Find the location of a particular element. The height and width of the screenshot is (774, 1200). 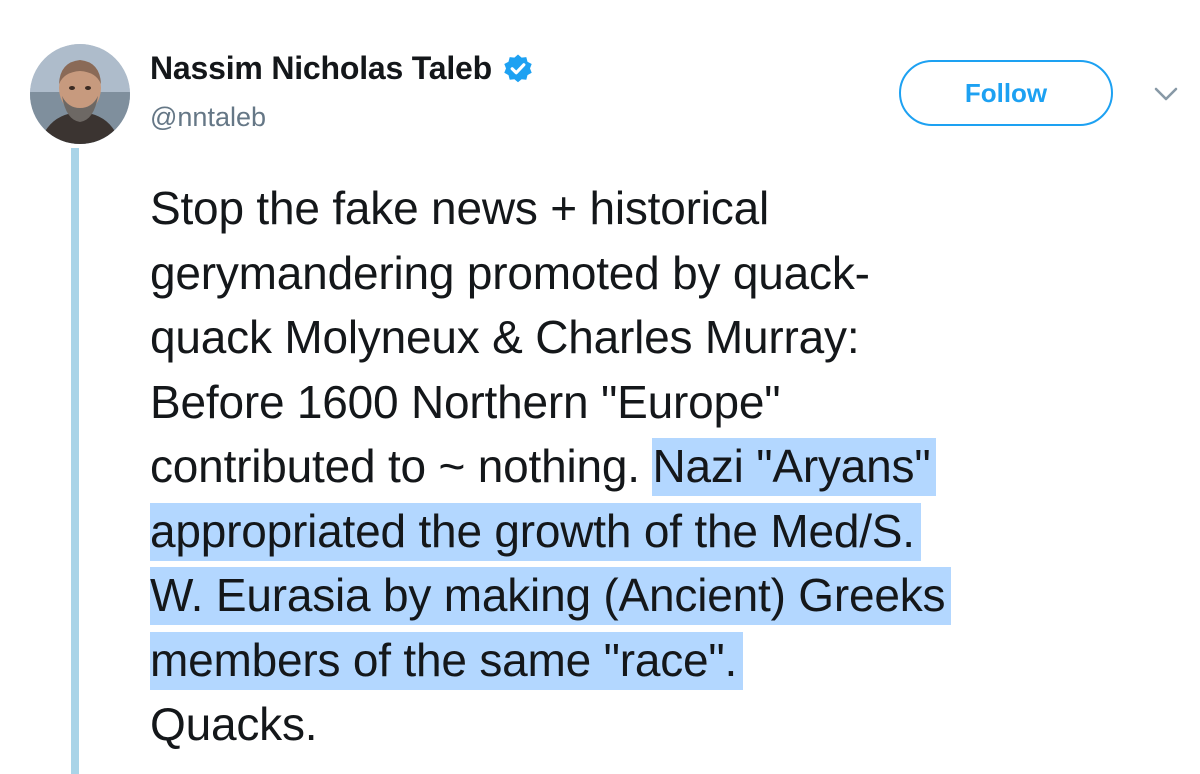

verified-badge-icon is located at coordinates (518, 69).